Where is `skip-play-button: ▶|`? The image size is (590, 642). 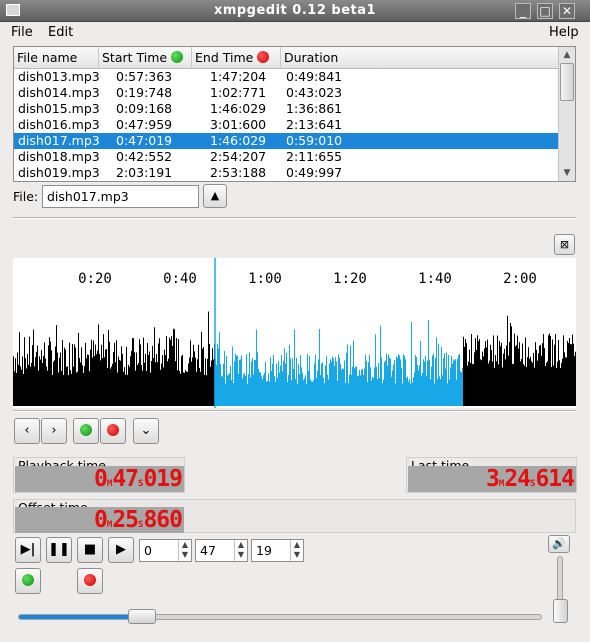
skip-play-button: ▶| is located at coordinates (28, 550).